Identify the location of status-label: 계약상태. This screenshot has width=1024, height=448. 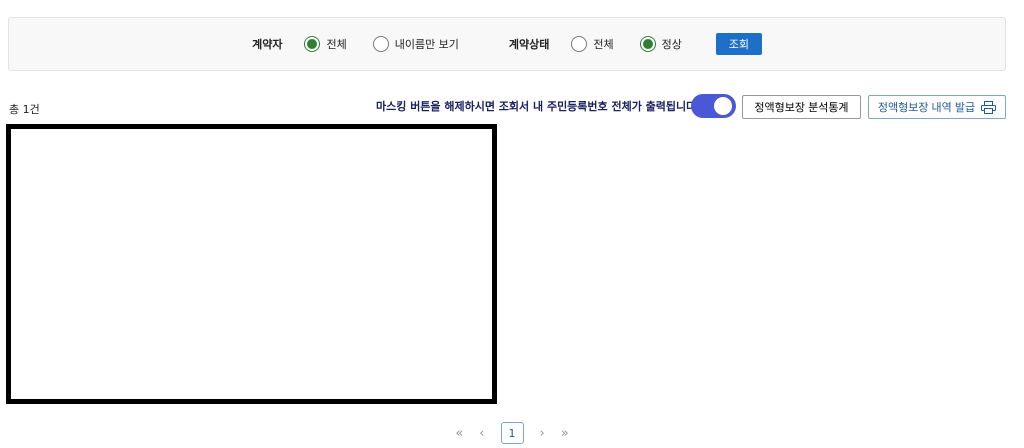
(529, 44).